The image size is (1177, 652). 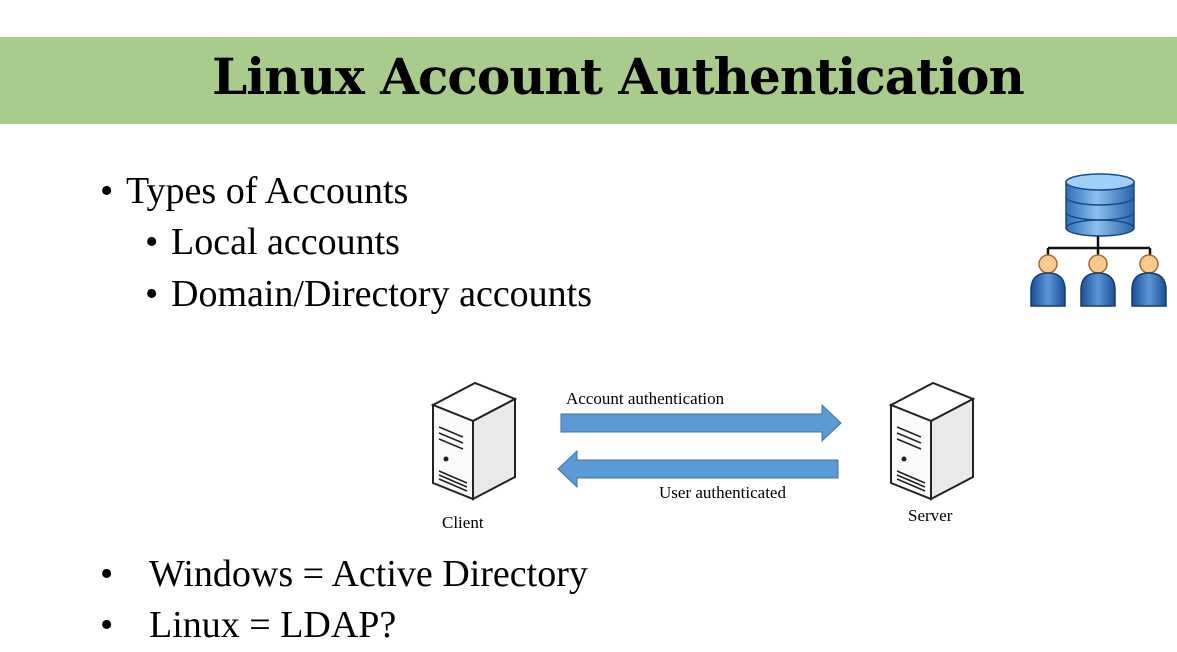 I want to click on bullet-text: Linux = LDAP?, so click(x=273, y=625).